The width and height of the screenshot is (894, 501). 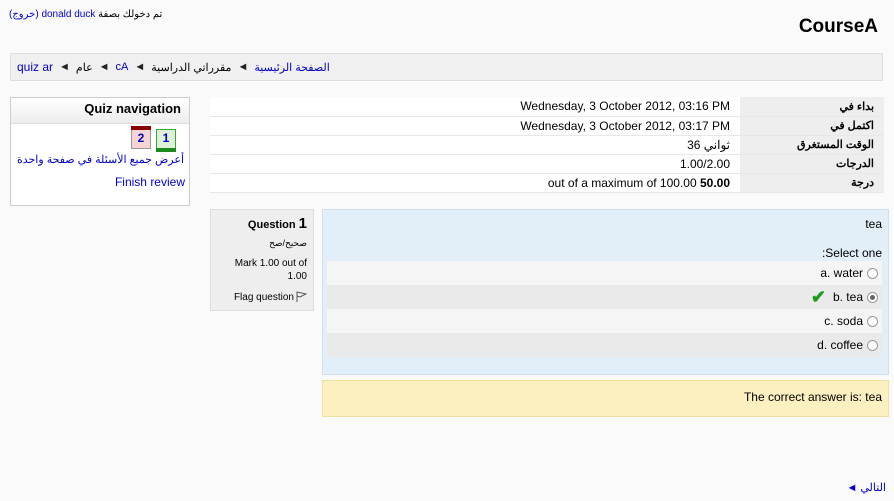 I want to click on flag-question-label: Flag question, so click(x=264, y=297).